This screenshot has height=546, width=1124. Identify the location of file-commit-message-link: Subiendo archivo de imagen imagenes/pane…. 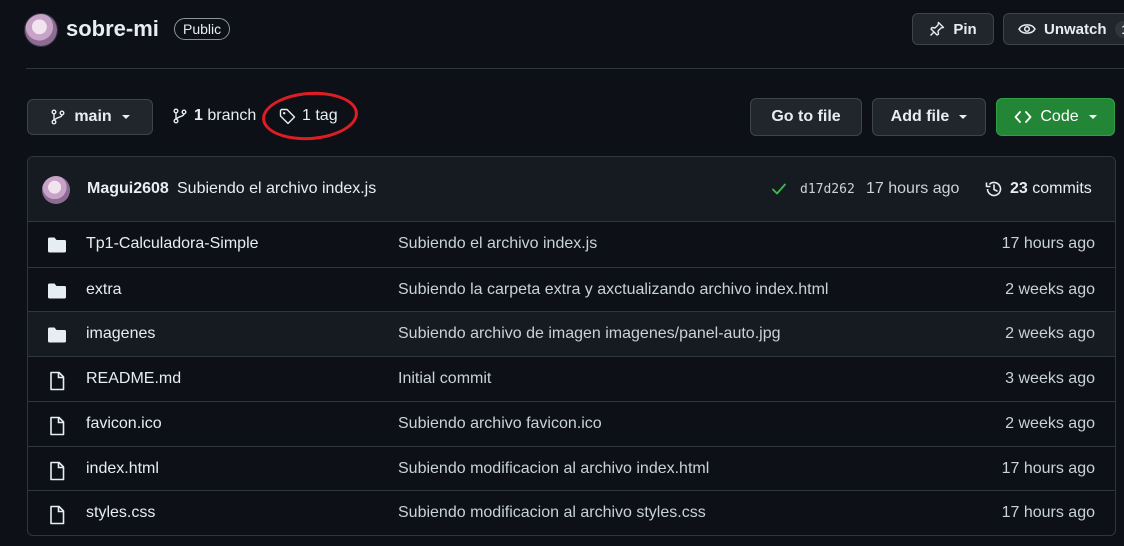
(589, 334).